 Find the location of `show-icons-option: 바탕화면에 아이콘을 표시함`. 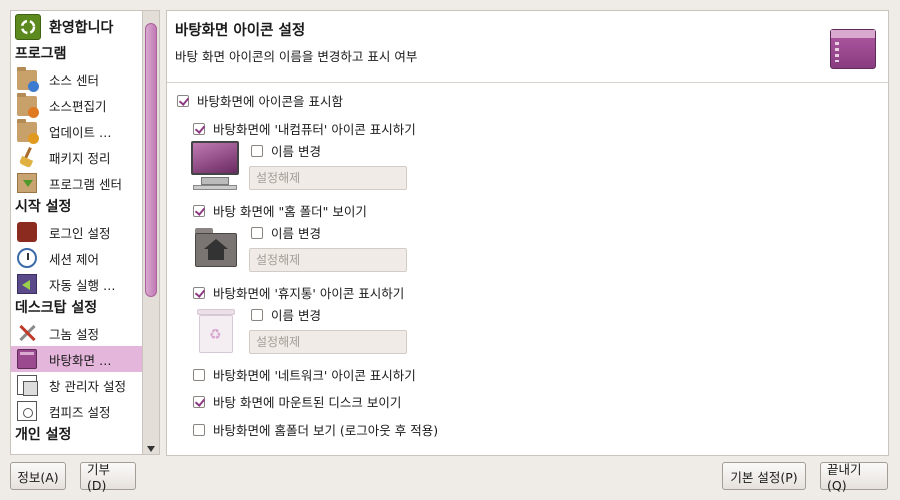

show-icons-option: 바탕화면에 아이콘을 표시함 is located at coordinates (260, 100).